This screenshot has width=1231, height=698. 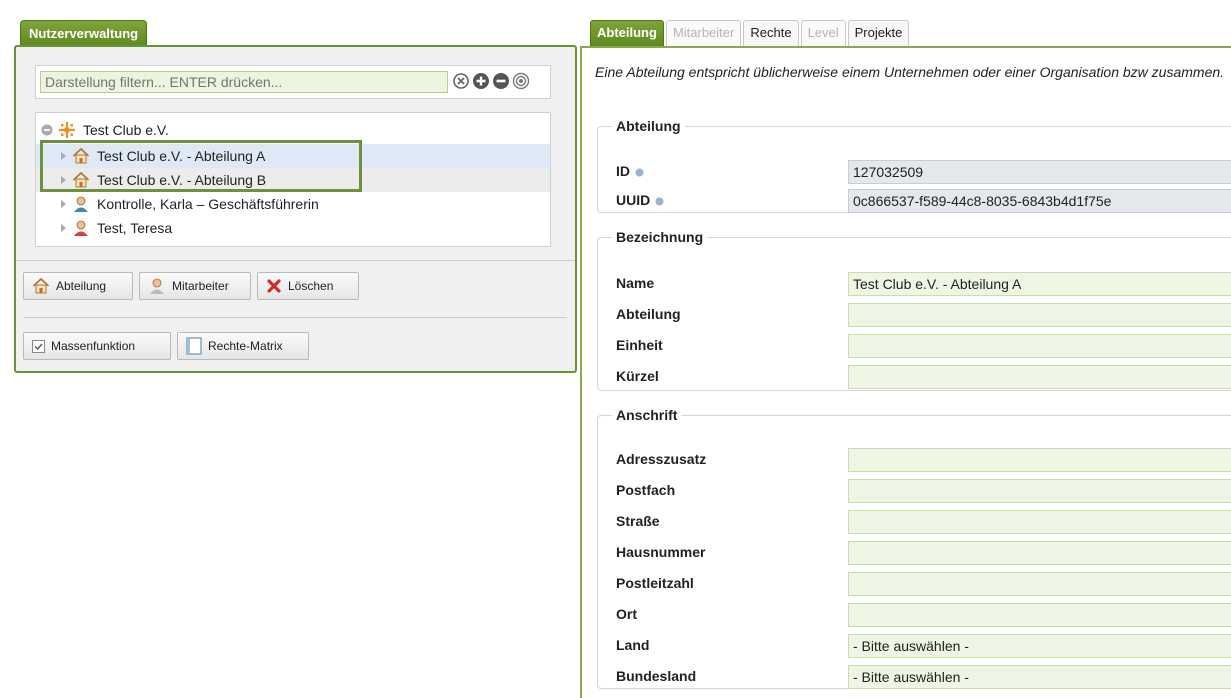 I want to click on massenfunktion-button: Massenfunktion, so click(x=97, y=346).